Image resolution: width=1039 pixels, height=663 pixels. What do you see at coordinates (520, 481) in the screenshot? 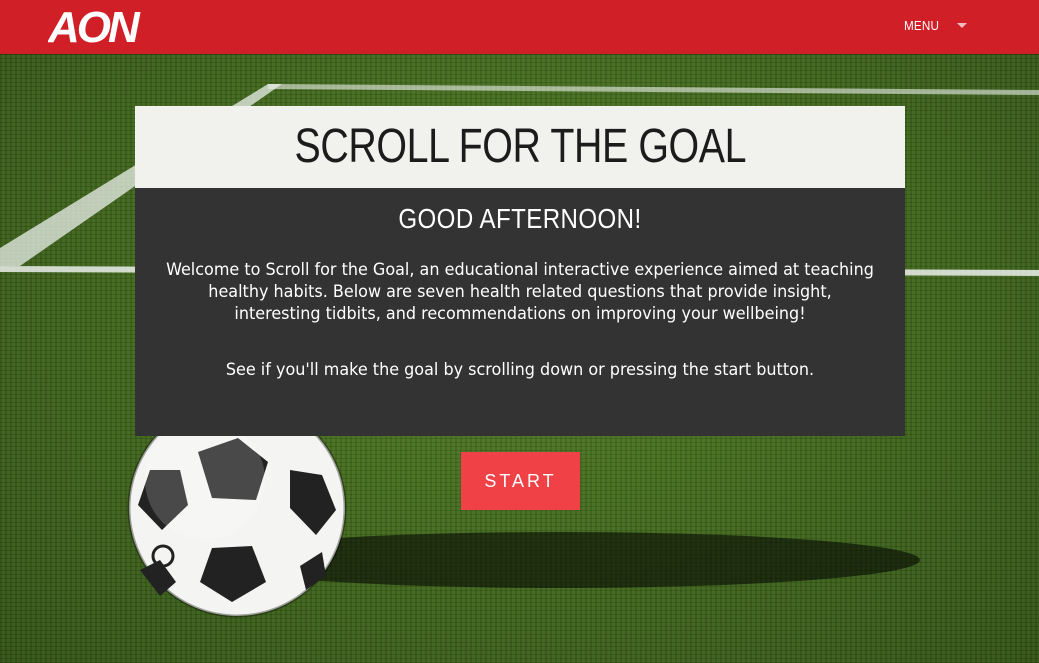
I see `start-button: START` at bounding box center [520, 481].